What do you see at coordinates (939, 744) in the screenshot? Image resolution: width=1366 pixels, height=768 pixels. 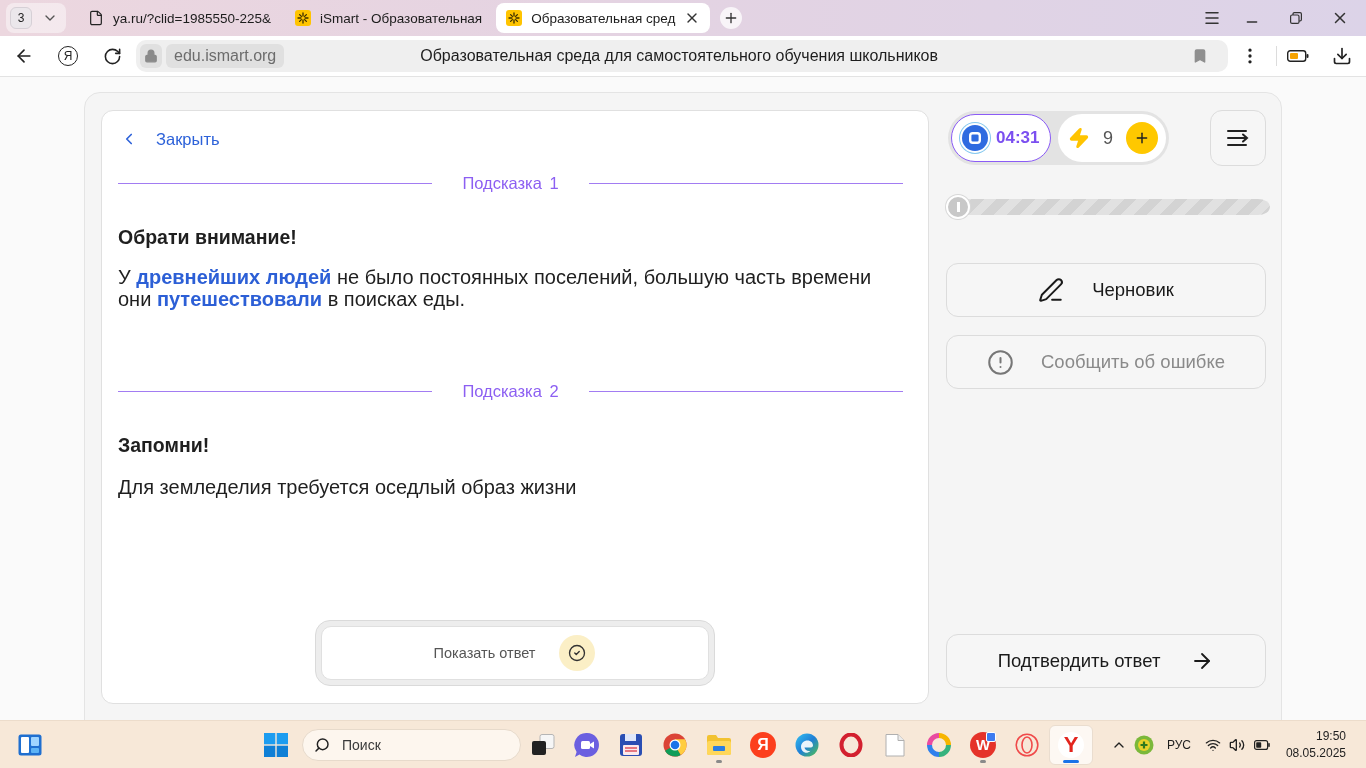 I see `photos-icon` at bounding box center [939, 744].